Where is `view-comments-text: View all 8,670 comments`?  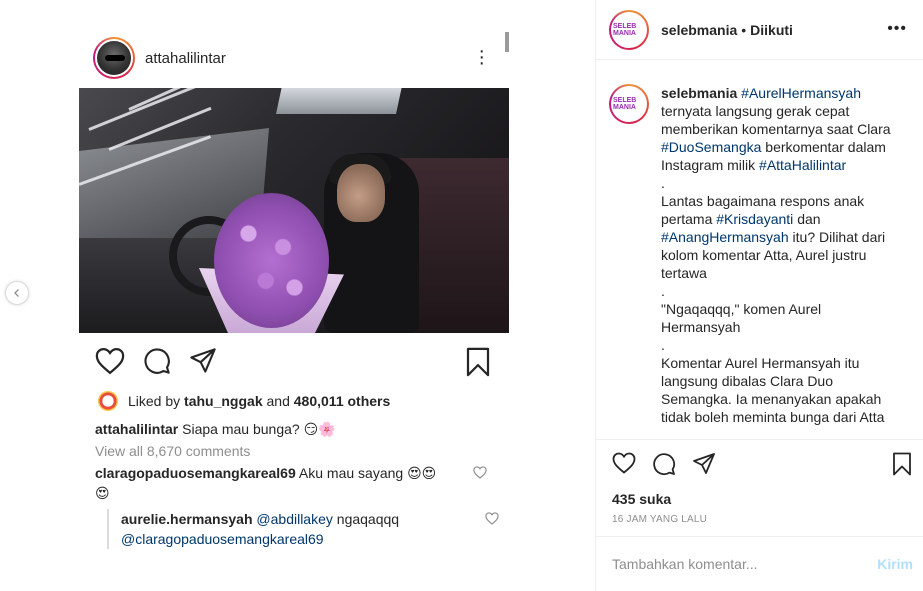
view-comments-text: View all 8,670 comments is located at coordinates (173, 451).